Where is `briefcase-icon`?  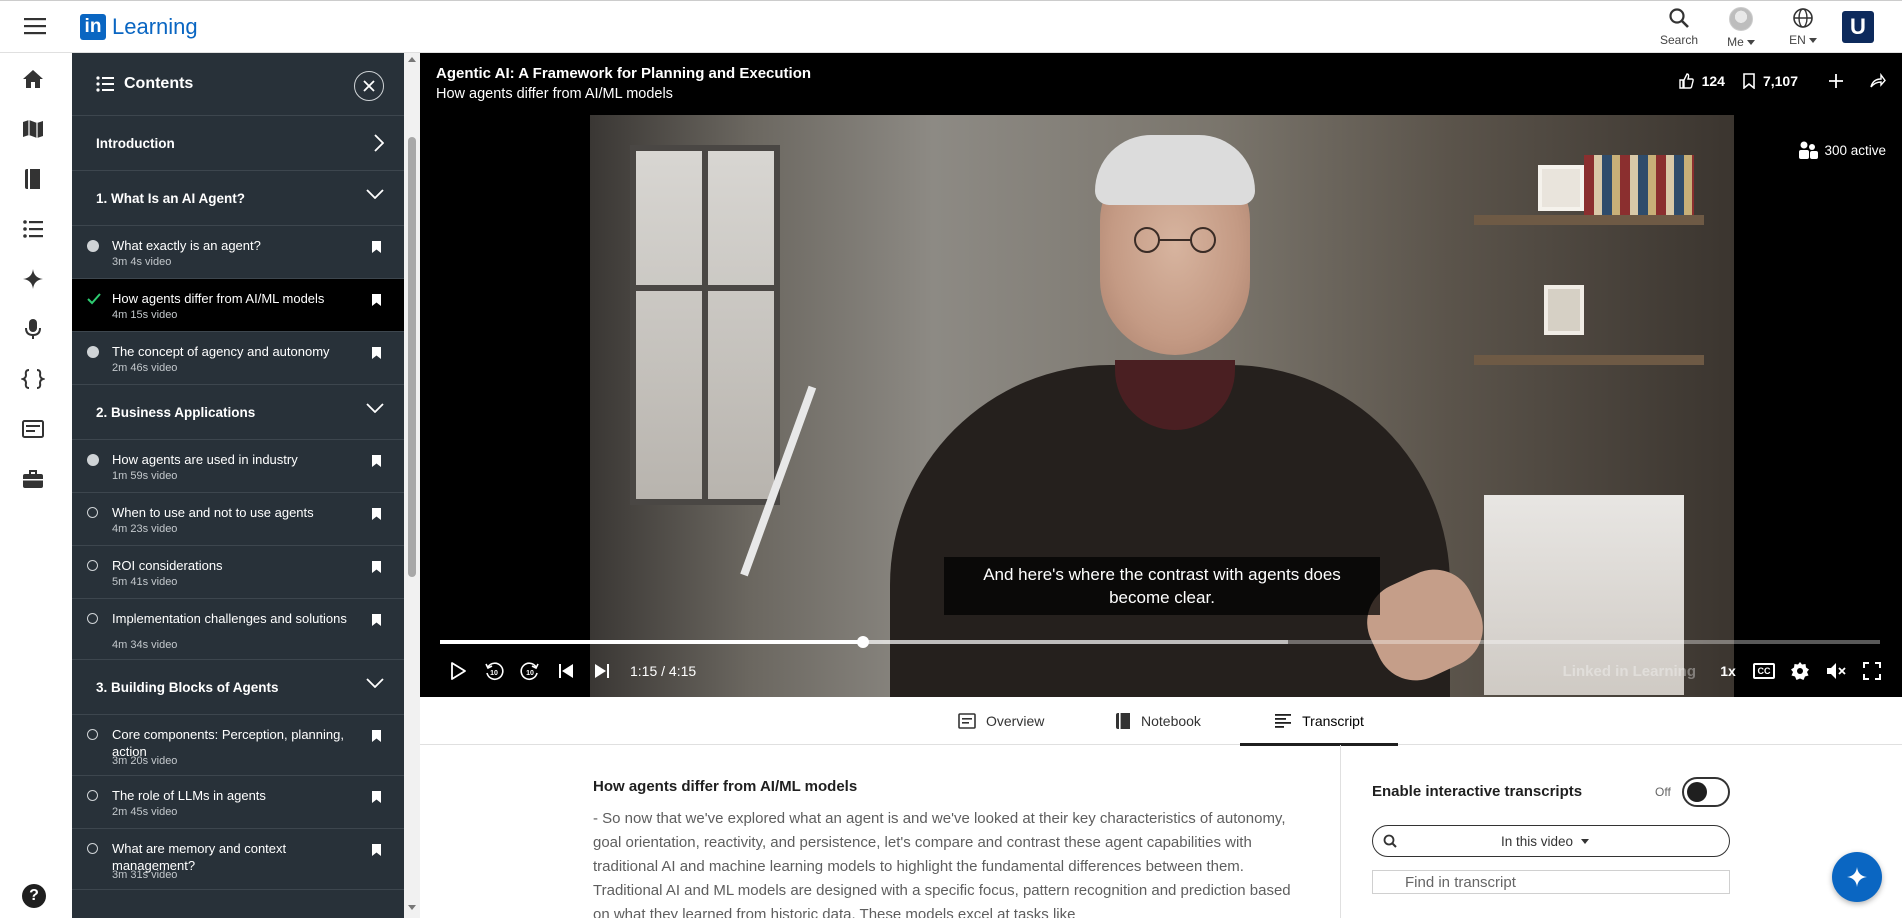
briefcase-icon is located at coordinates (34, 480).